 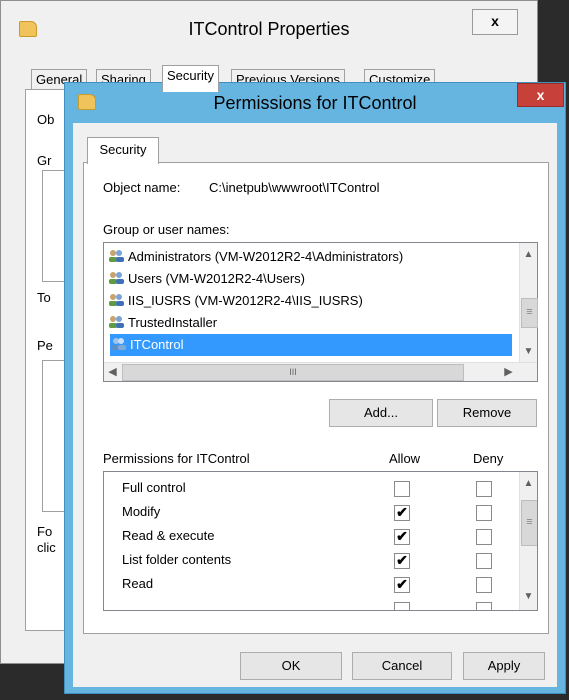 What do you see at coordinates (405, 458) in the screenshot?
I see `allow-header: Allow` at bounding box center [405, 458].